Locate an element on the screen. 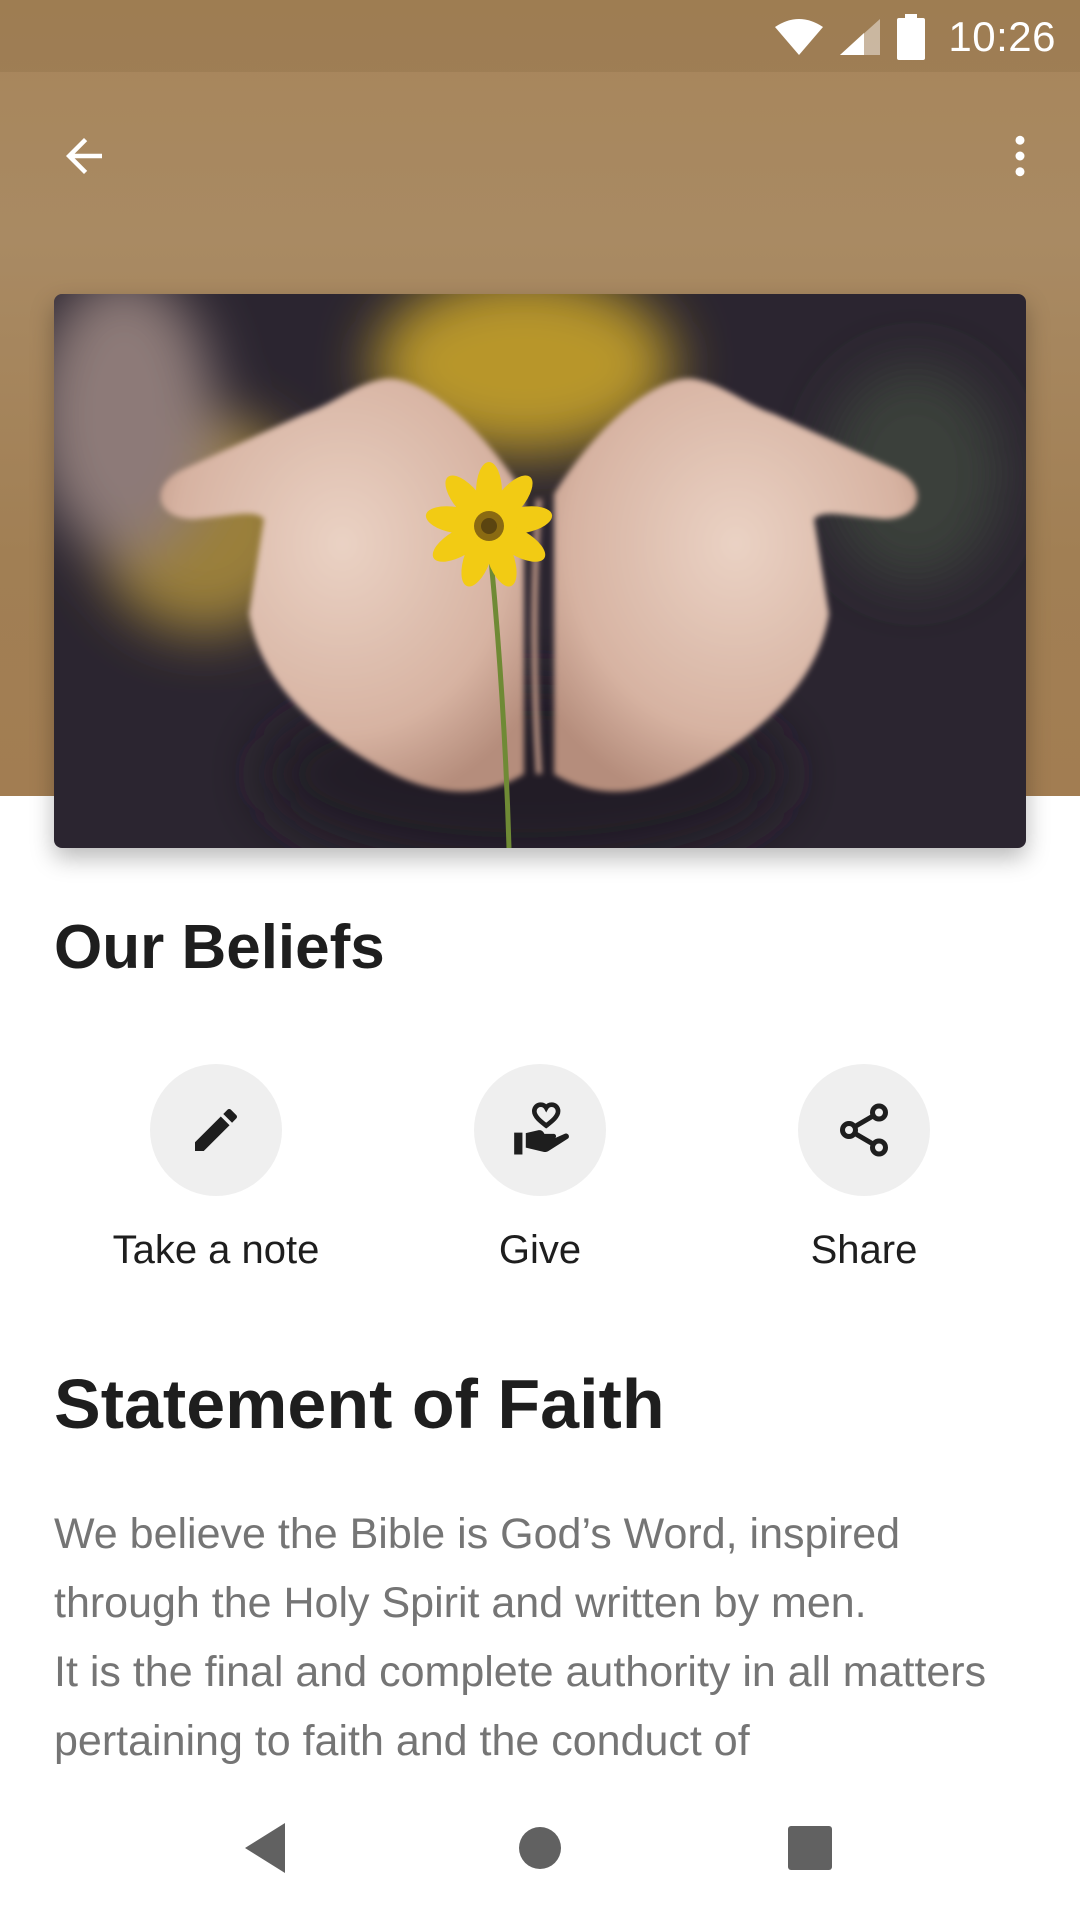 The width and height of the screenshot is (1080, 1920). battery-icon is located at coordinates (911, 37).